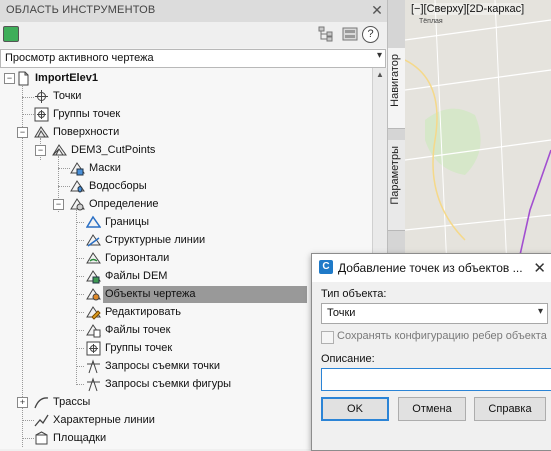  I want to click on tree-item-label: Запросы съемки точки, so click(162, 366).